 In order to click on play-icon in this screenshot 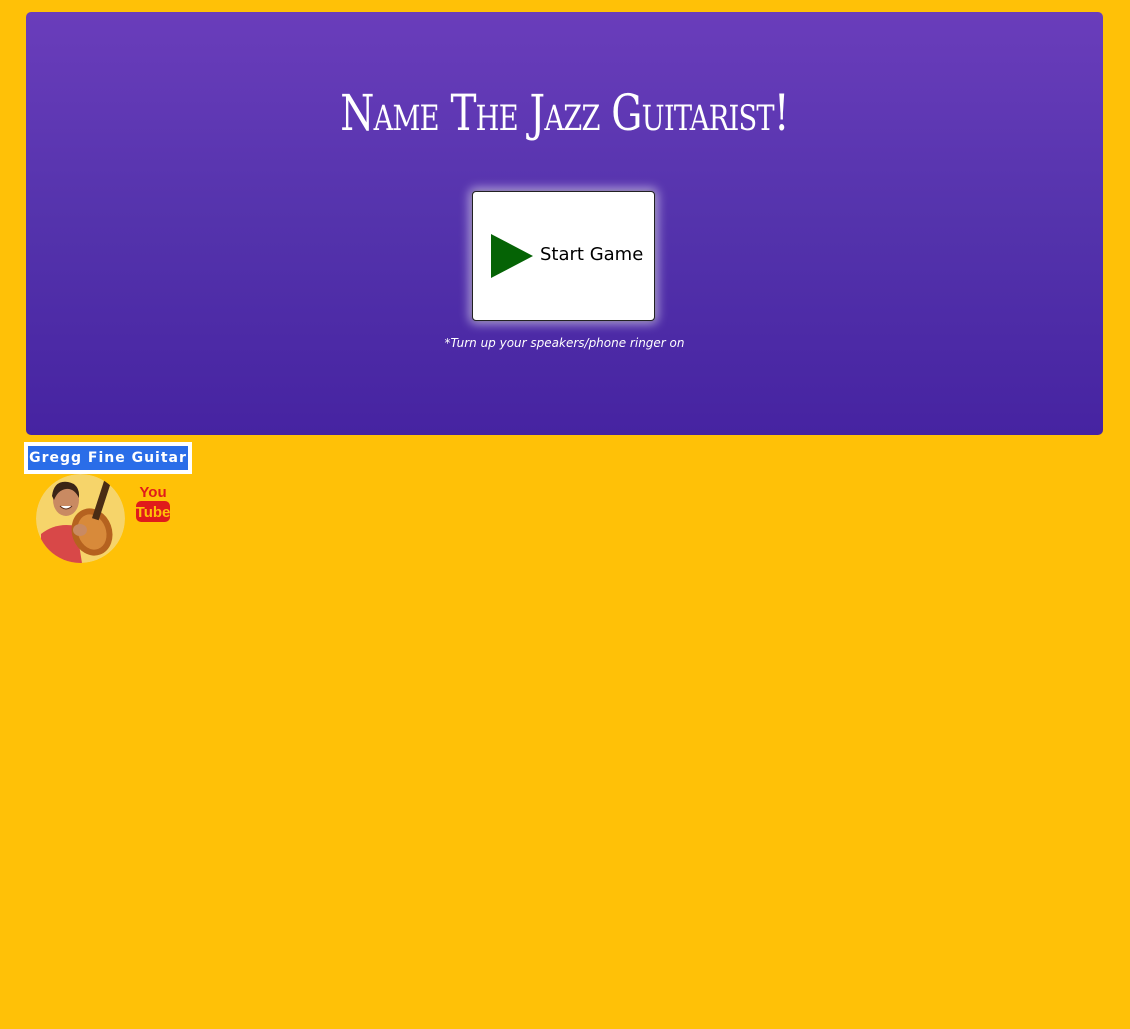, I will do `click(512, 256)`.